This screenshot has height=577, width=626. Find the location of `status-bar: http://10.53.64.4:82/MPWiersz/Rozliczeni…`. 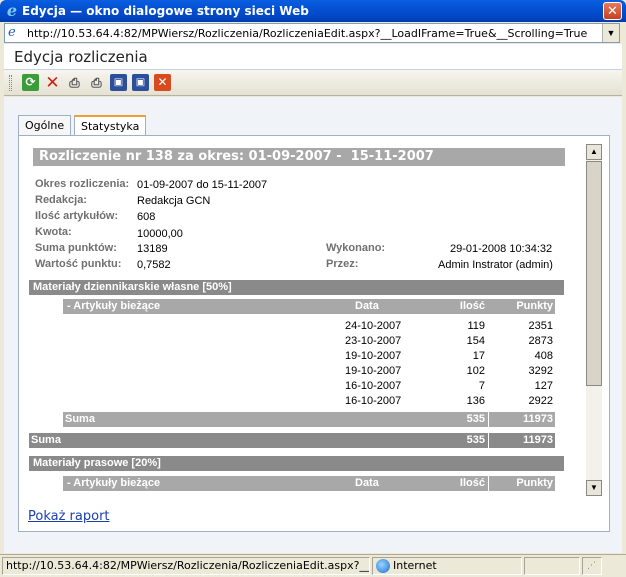

status-bar: http://10.53.64.4:82/MPWiersz/Rozliczeni… is located at coordinates (313, 565).